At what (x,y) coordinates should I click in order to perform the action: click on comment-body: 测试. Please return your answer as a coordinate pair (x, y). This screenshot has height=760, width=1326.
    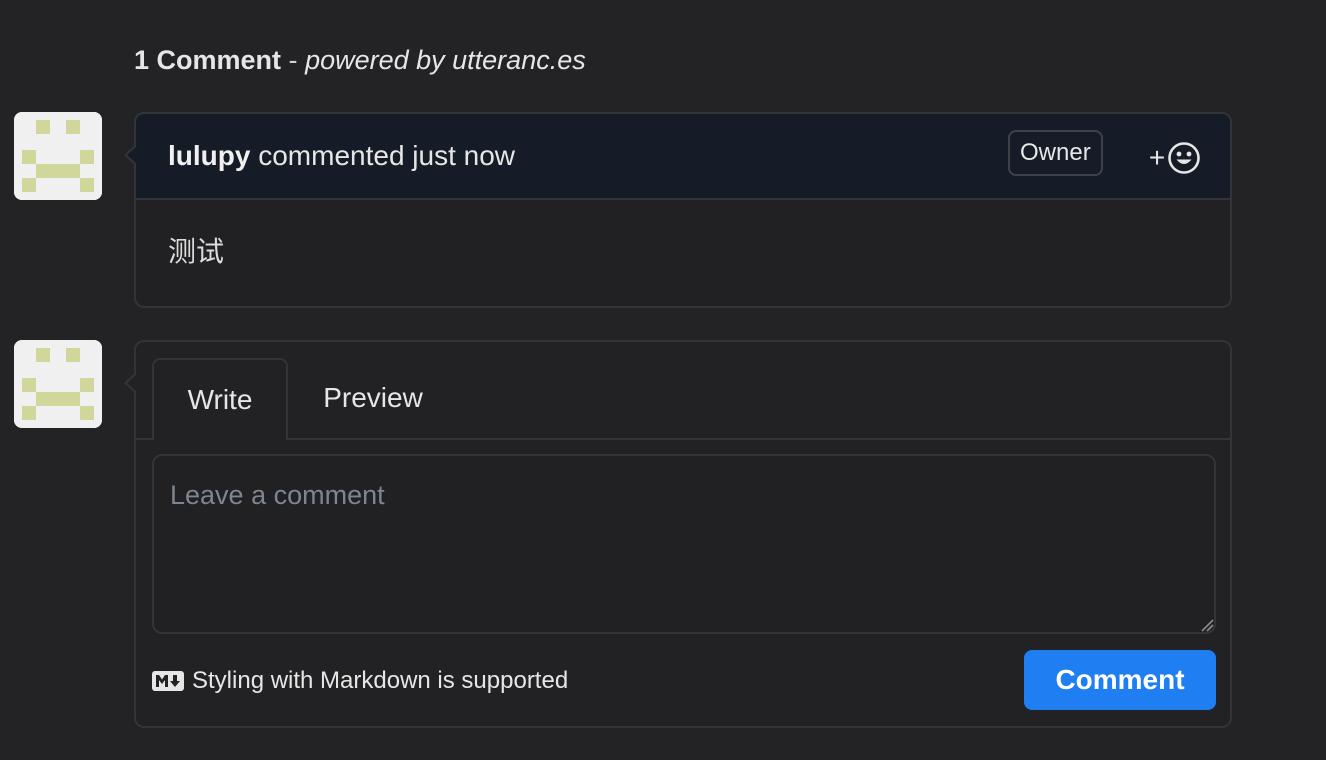
    Looking at the image, I should click on (196, 251).